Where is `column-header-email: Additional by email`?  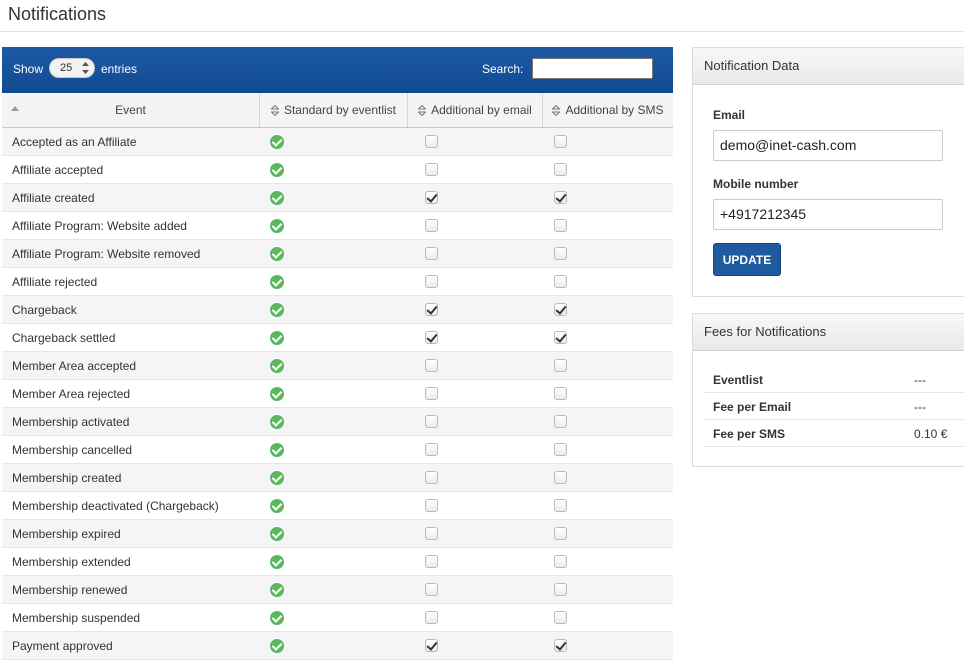
column-header-email: Additional by email is located at coordinates (475, 110).